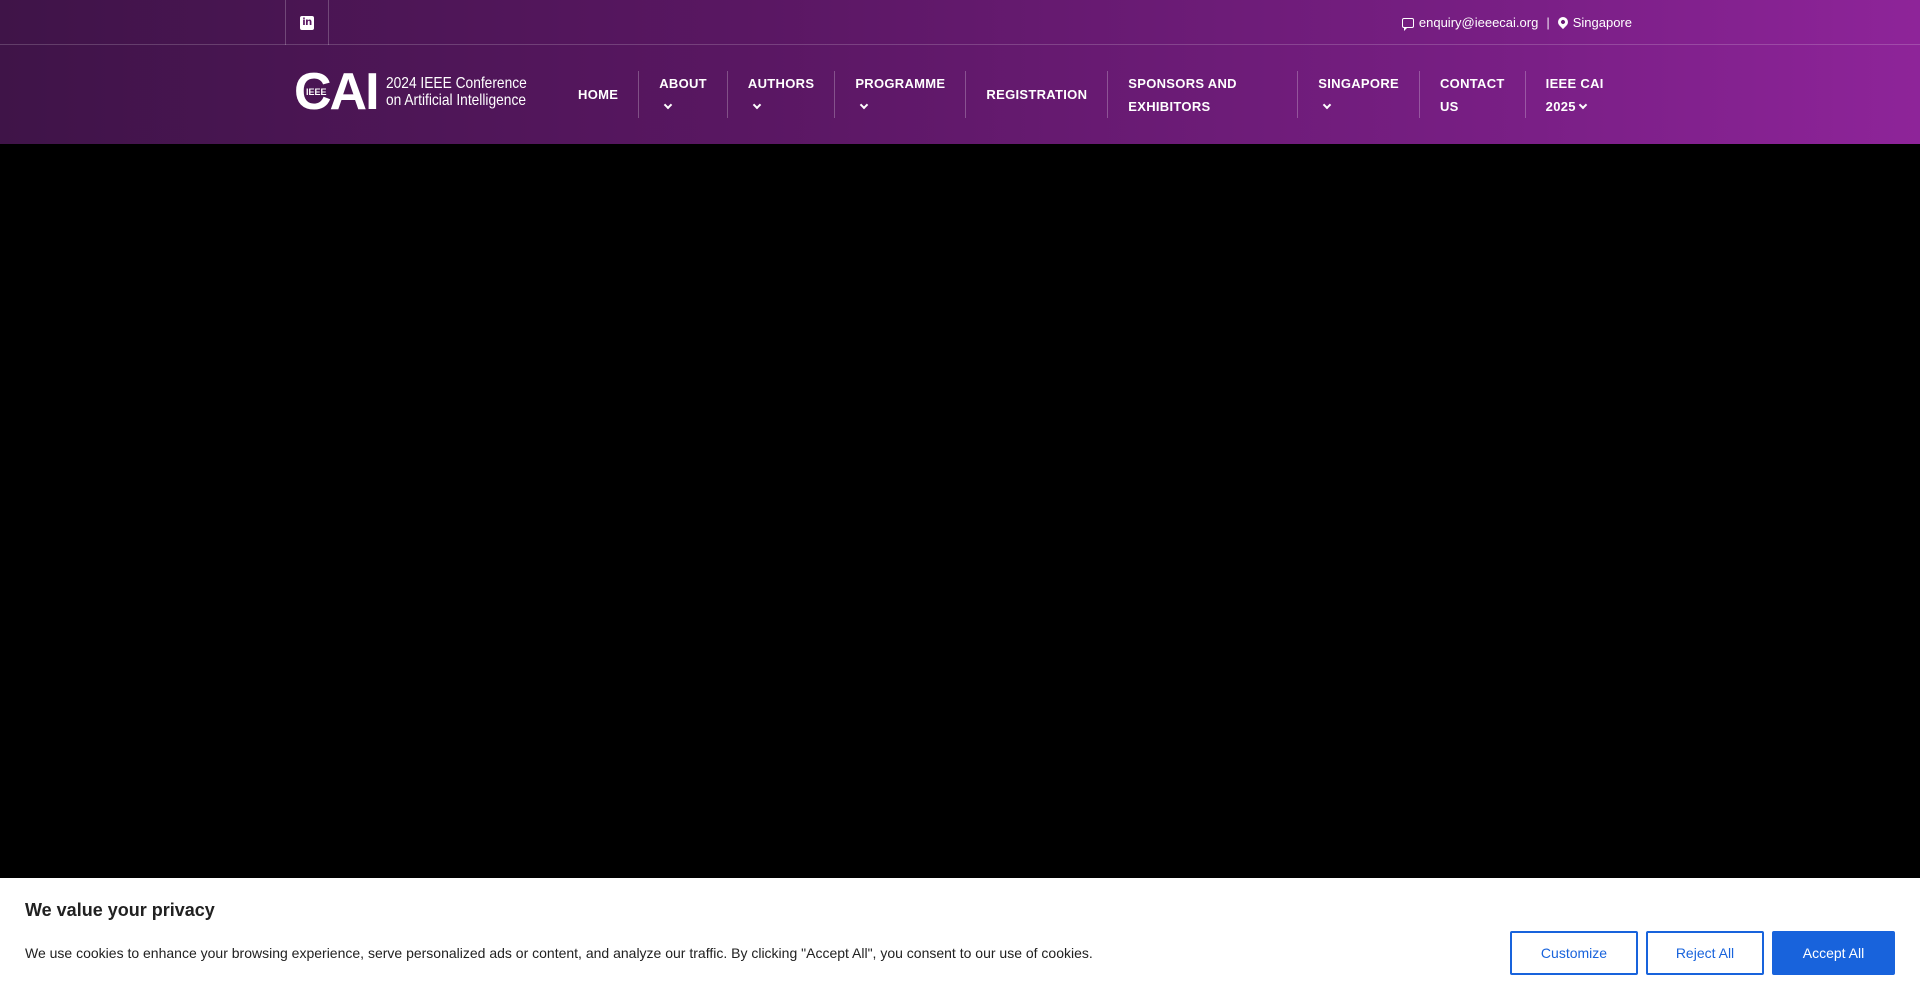 Image resolution: width=1920 pixels, height=993 pixels. I want to click on nav-authors-label: AUTHORS, so click(781, 83).